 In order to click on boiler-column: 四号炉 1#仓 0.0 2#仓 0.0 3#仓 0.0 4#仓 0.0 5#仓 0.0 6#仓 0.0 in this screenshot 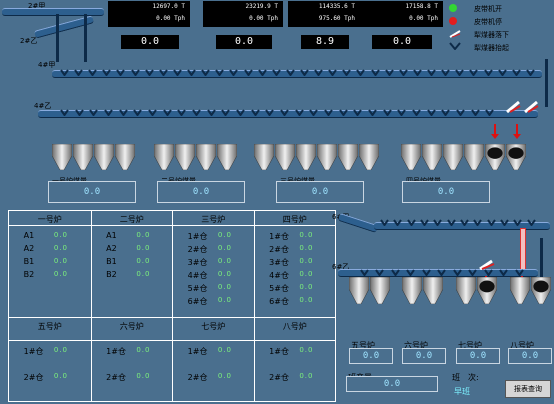, I will do `click(294, 264)`.